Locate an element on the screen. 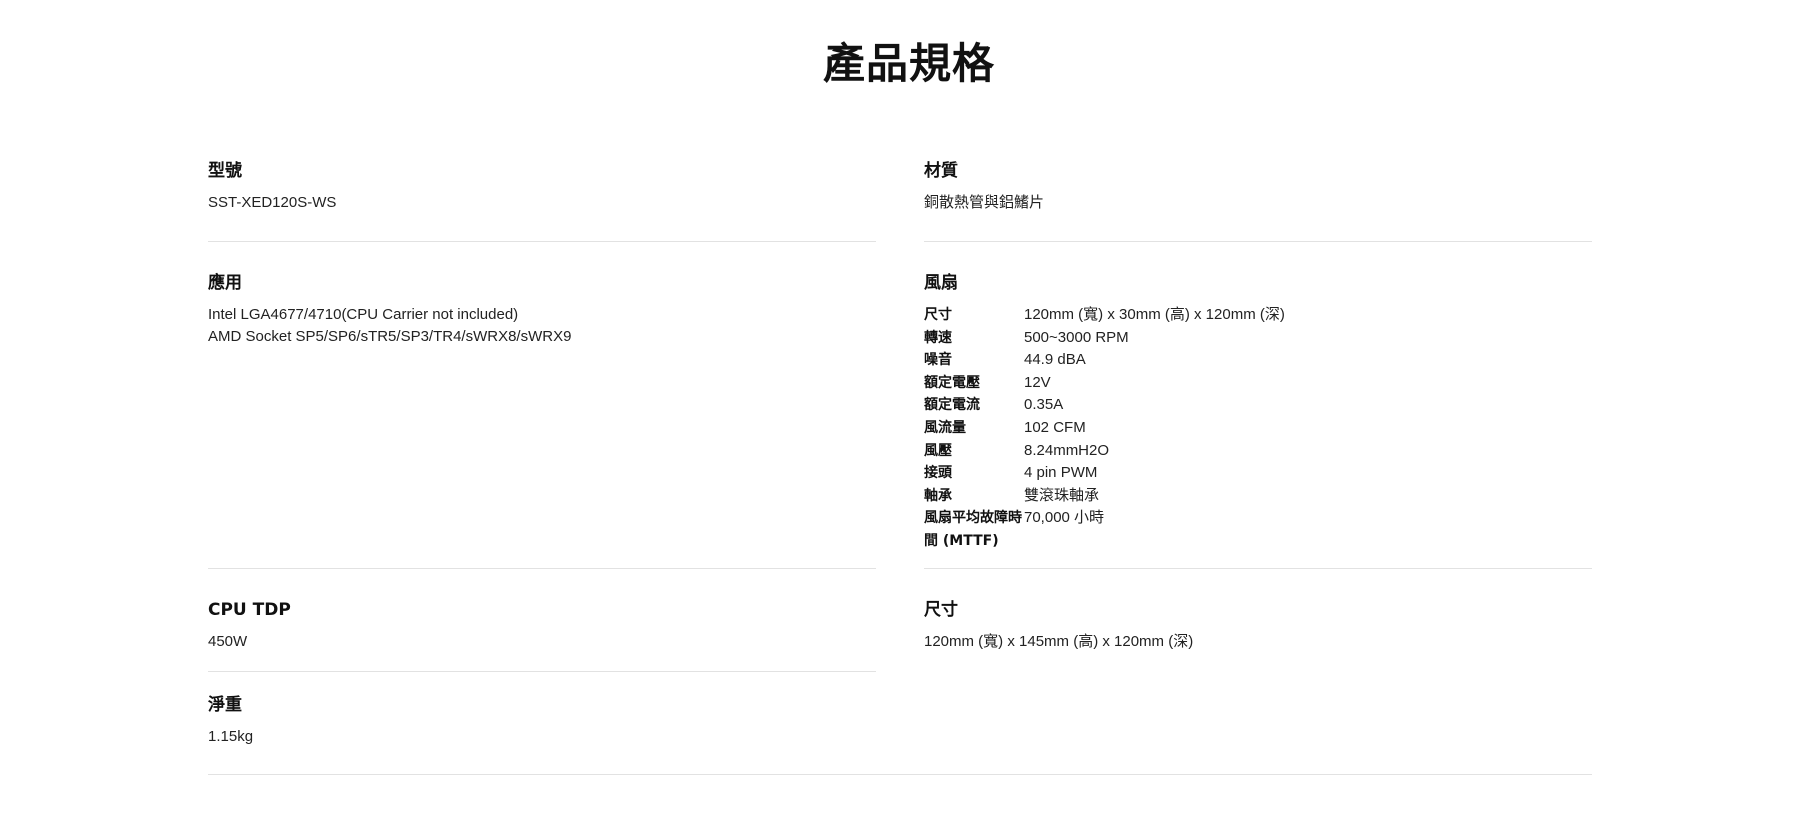 This screenshot has height=827, width=1818. fan-spec-row: 額定電流 0.35A is located at coordinates (1104, 405).